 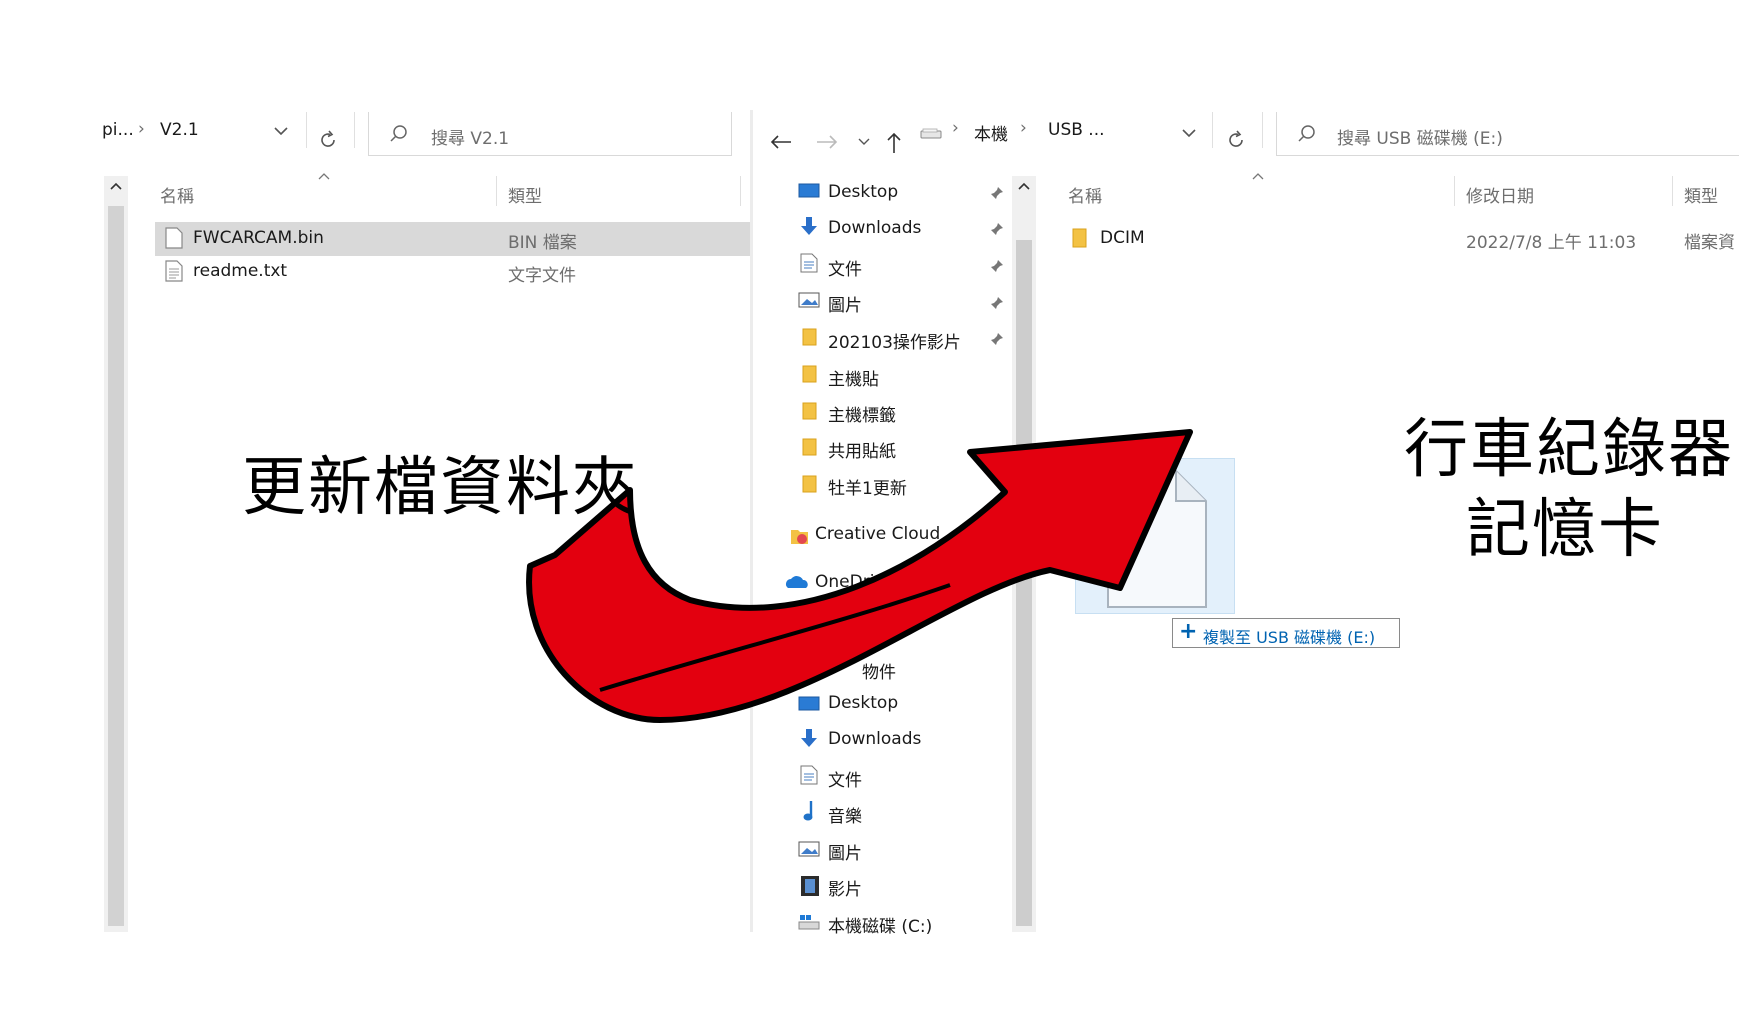 I want to click on nav-item-folder: 202103操作影片, so click(x=894, y=340).